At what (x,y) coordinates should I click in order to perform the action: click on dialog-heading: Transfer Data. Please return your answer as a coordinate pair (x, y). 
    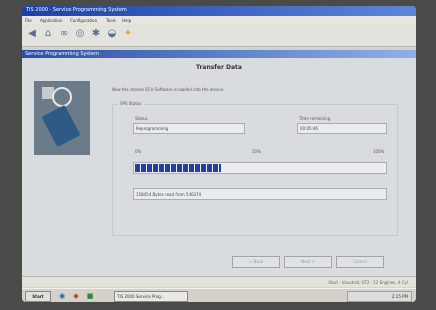
    Looking at the image, I should click on (219, 67).